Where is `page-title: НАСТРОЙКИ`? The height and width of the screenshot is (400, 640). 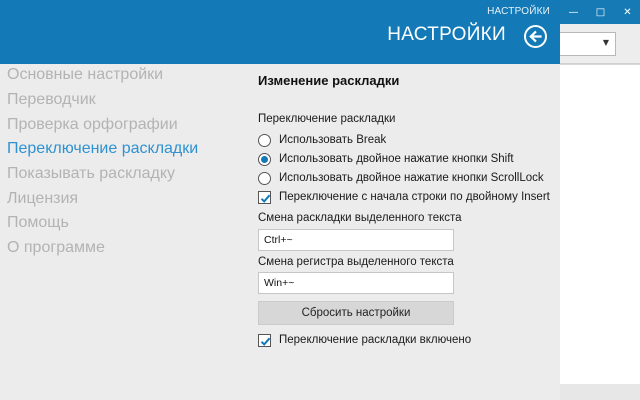
page-title: НАСТРОЙКИ is located at coordinates (446, 34).